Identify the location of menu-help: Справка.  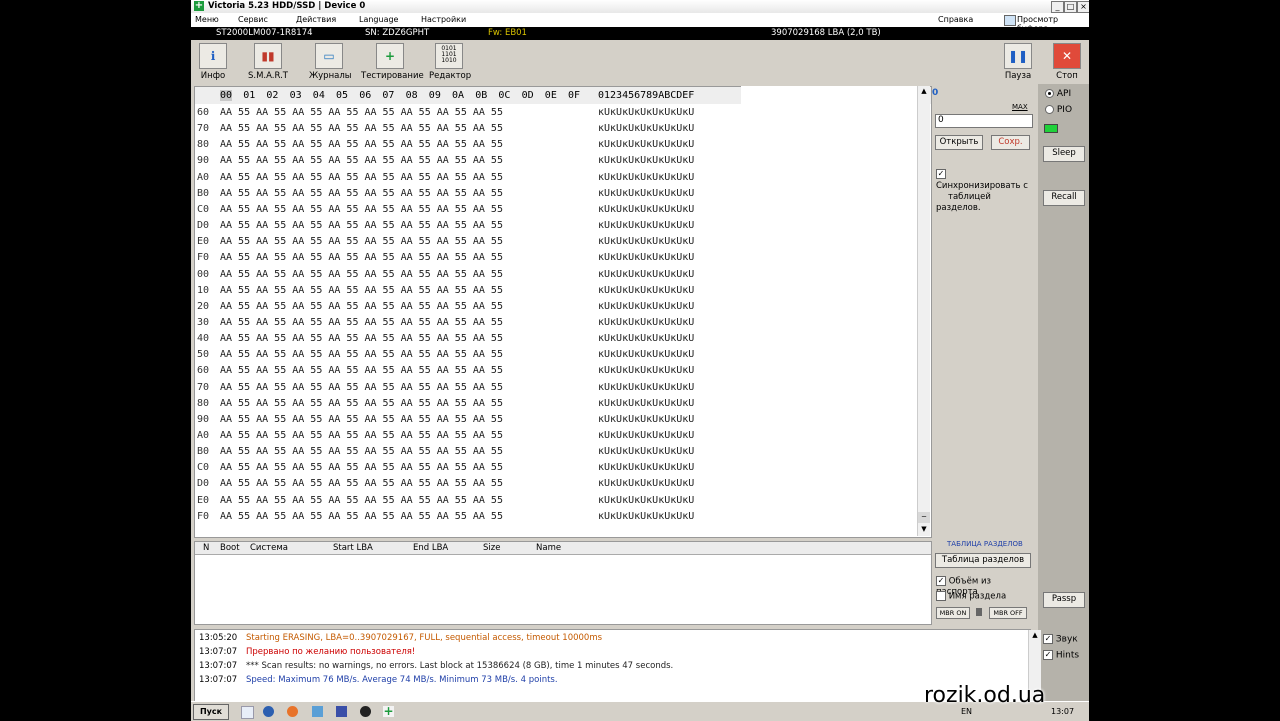
(955, 19).